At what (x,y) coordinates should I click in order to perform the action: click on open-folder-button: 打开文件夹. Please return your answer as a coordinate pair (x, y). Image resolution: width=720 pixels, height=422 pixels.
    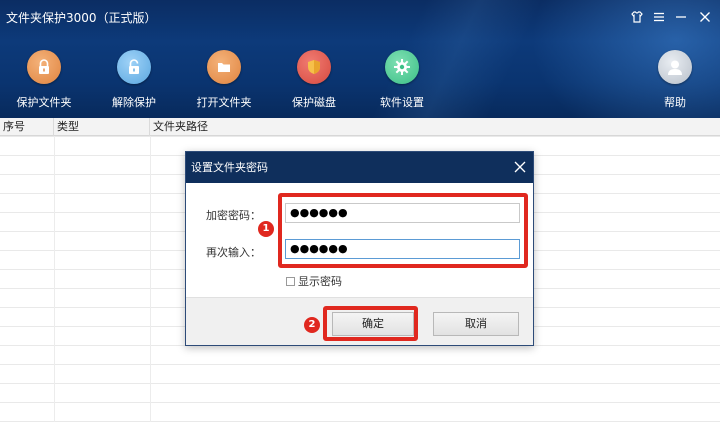
    Looking at the image, I should click on (224, 80).